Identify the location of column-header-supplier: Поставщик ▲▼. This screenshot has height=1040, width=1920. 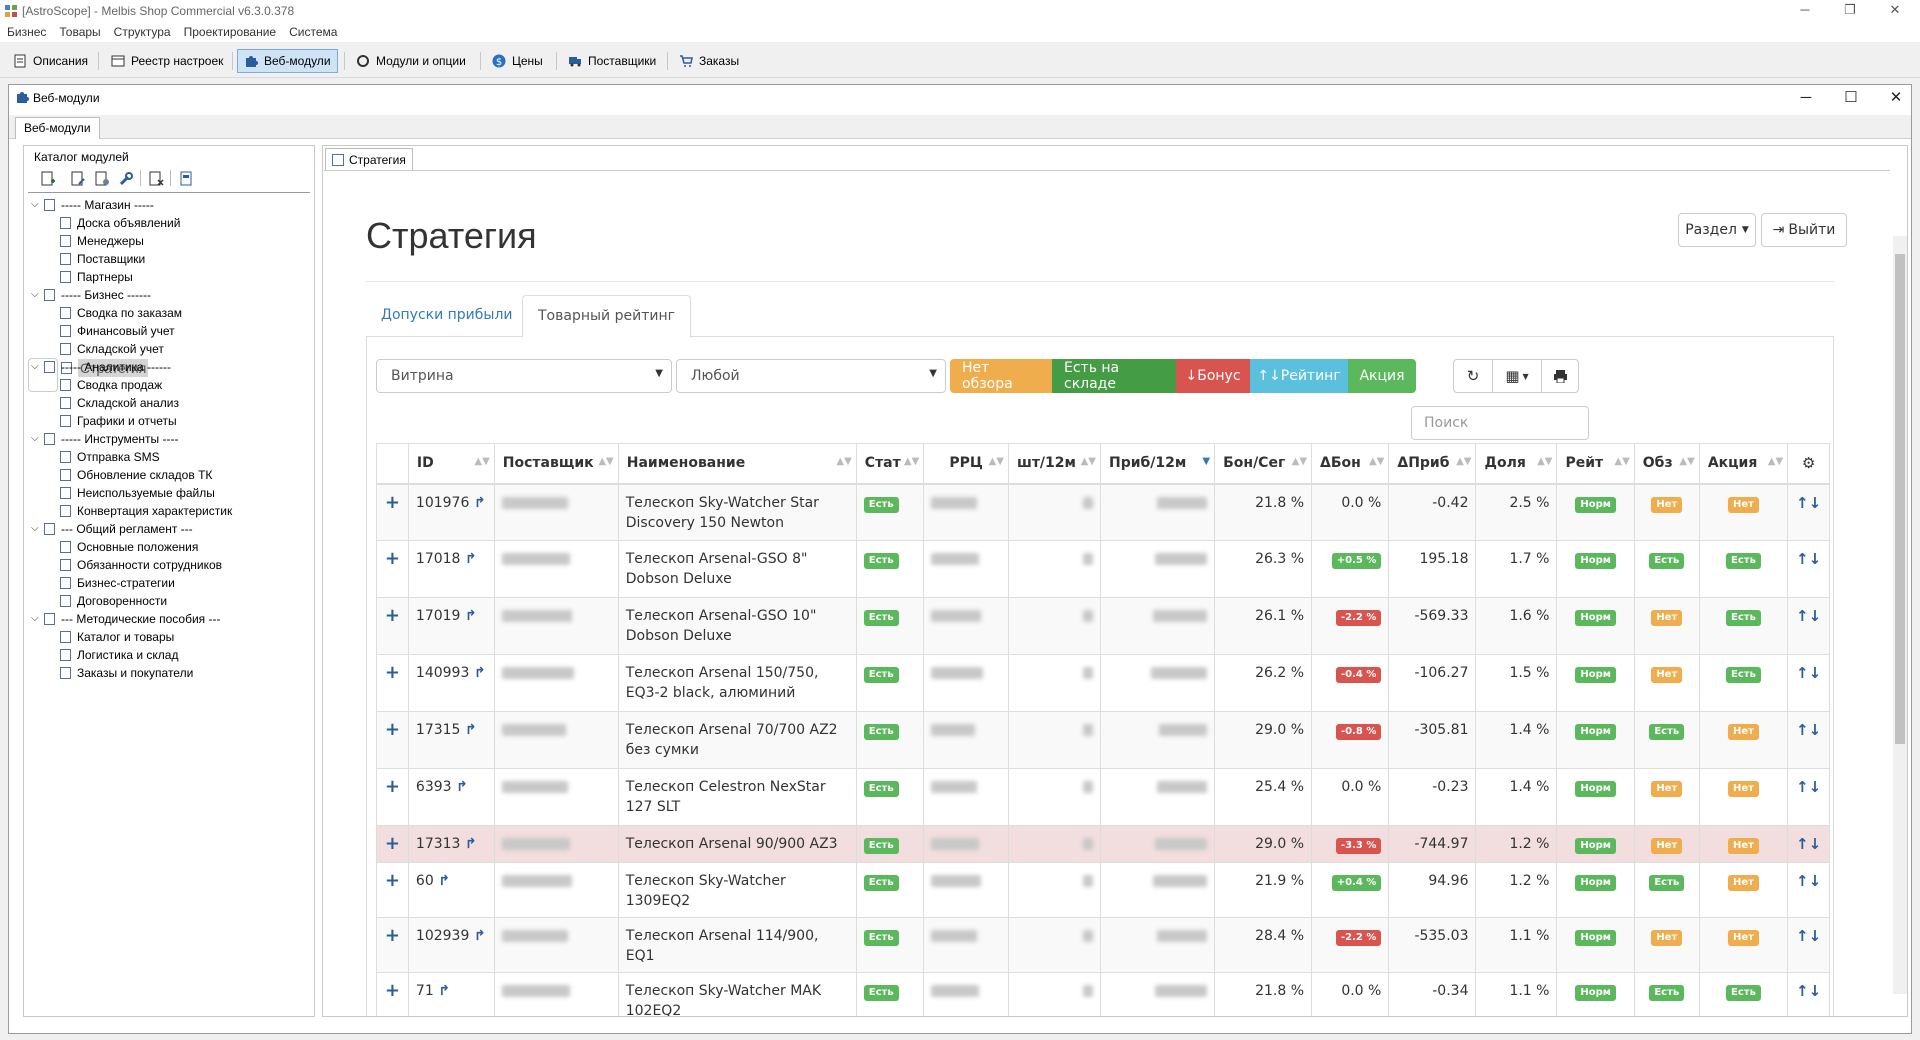
(556, 464).